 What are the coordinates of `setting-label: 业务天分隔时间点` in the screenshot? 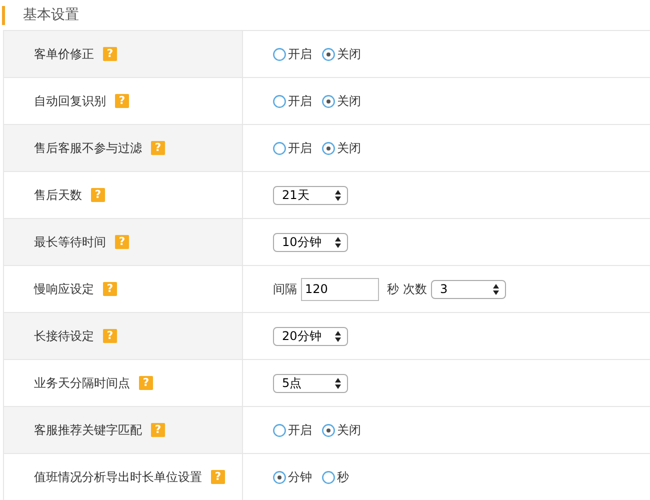 It's located at (82, 383).